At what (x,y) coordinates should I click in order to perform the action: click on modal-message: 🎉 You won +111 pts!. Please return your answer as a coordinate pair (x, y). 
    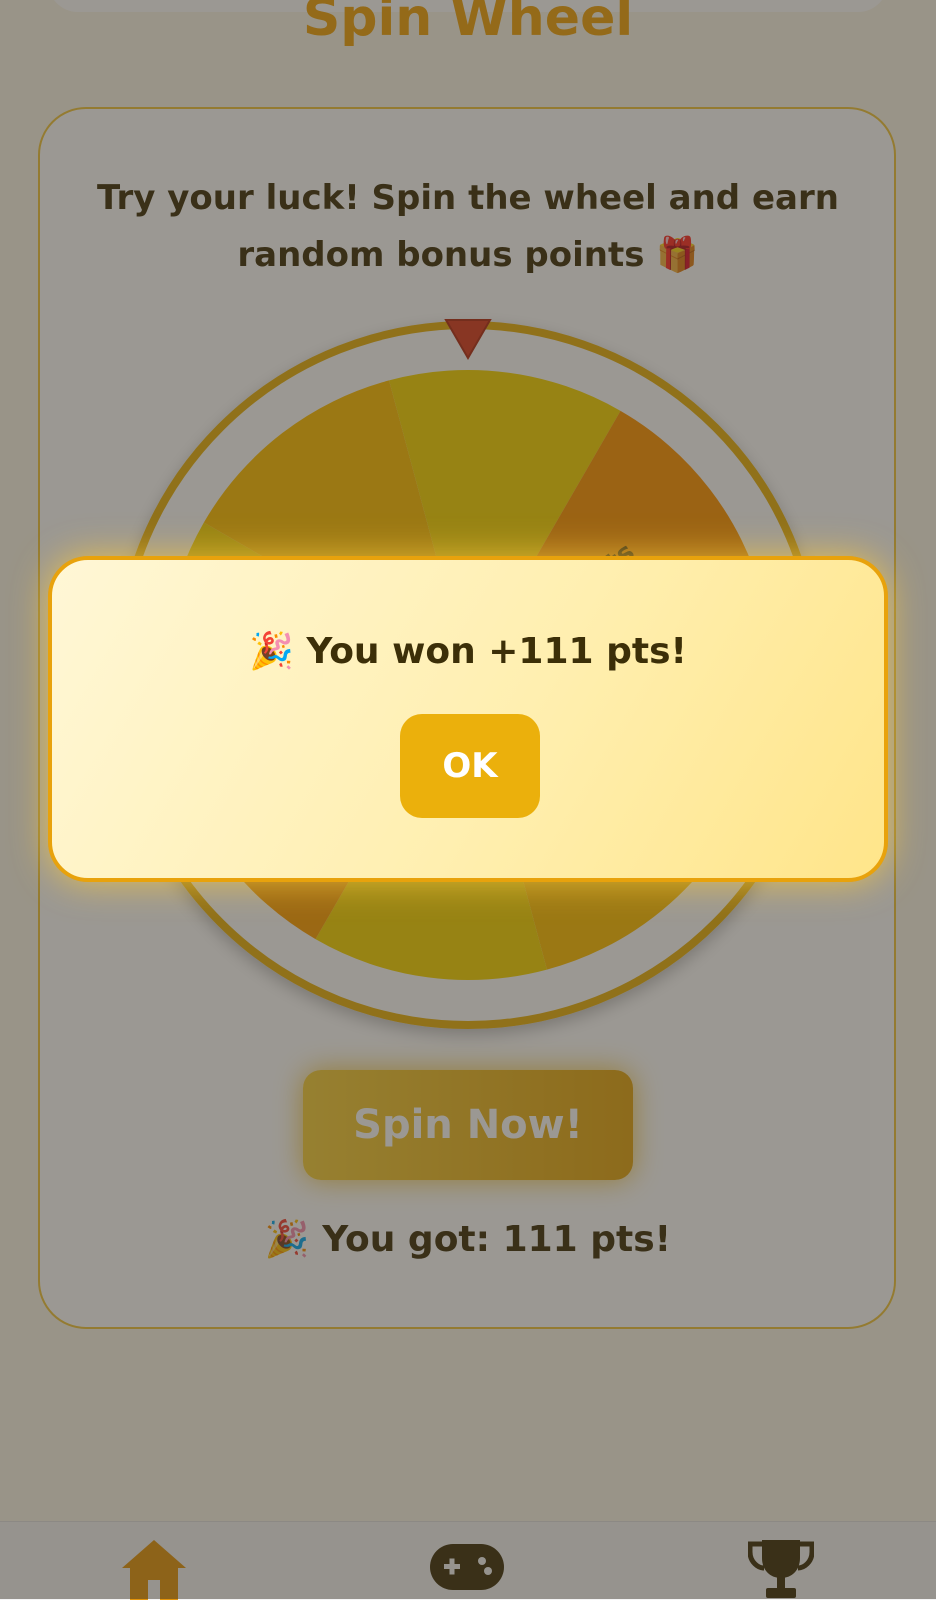
    Looking at the image, I should click on (468, 651).